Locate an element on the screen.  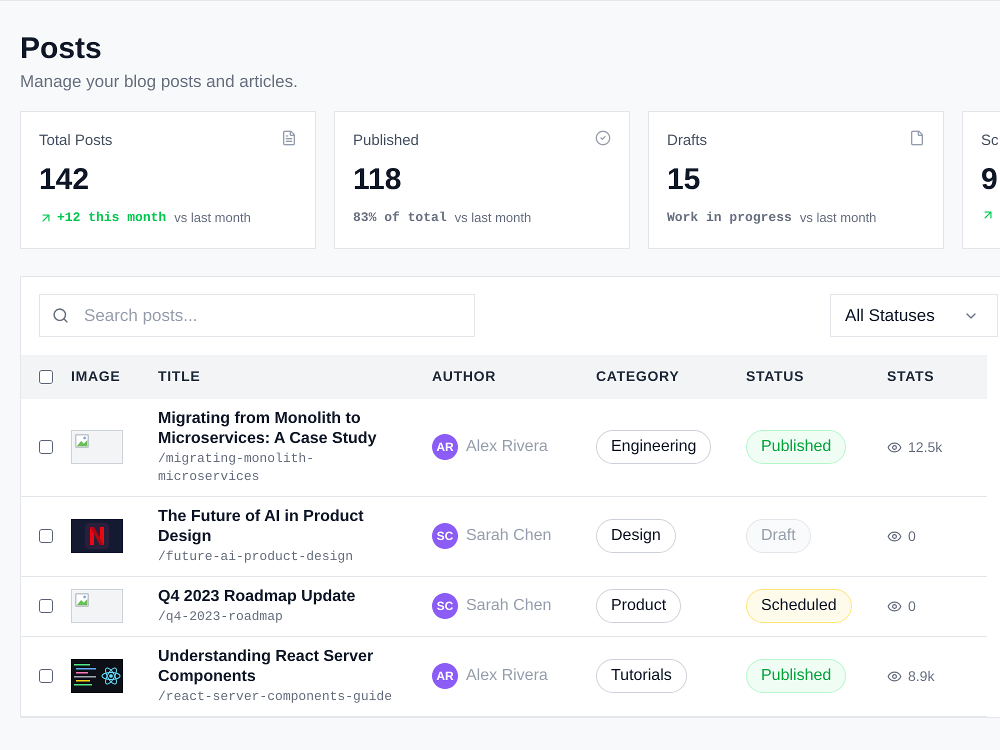
stat-label: Drafts is located at coordinates (687, 140).